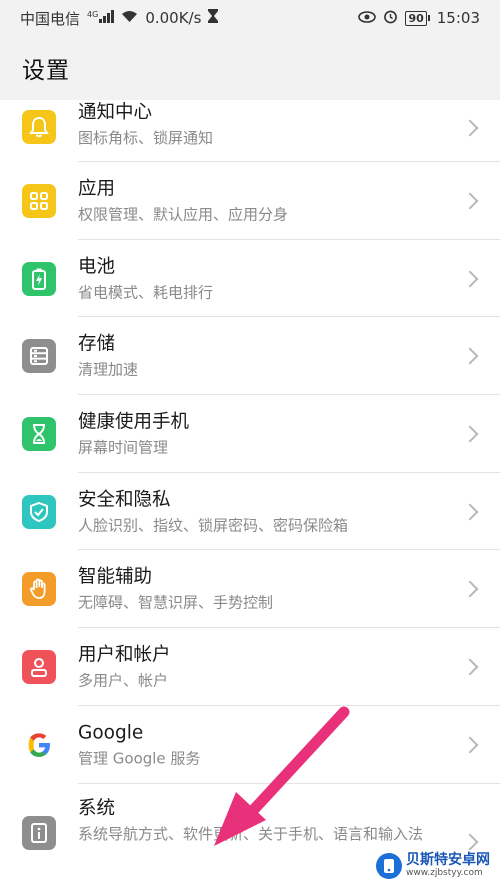  Describe the element at coordinates (50, 18) in the screenshot. I see `carrier-label: 中国电信` at that location.